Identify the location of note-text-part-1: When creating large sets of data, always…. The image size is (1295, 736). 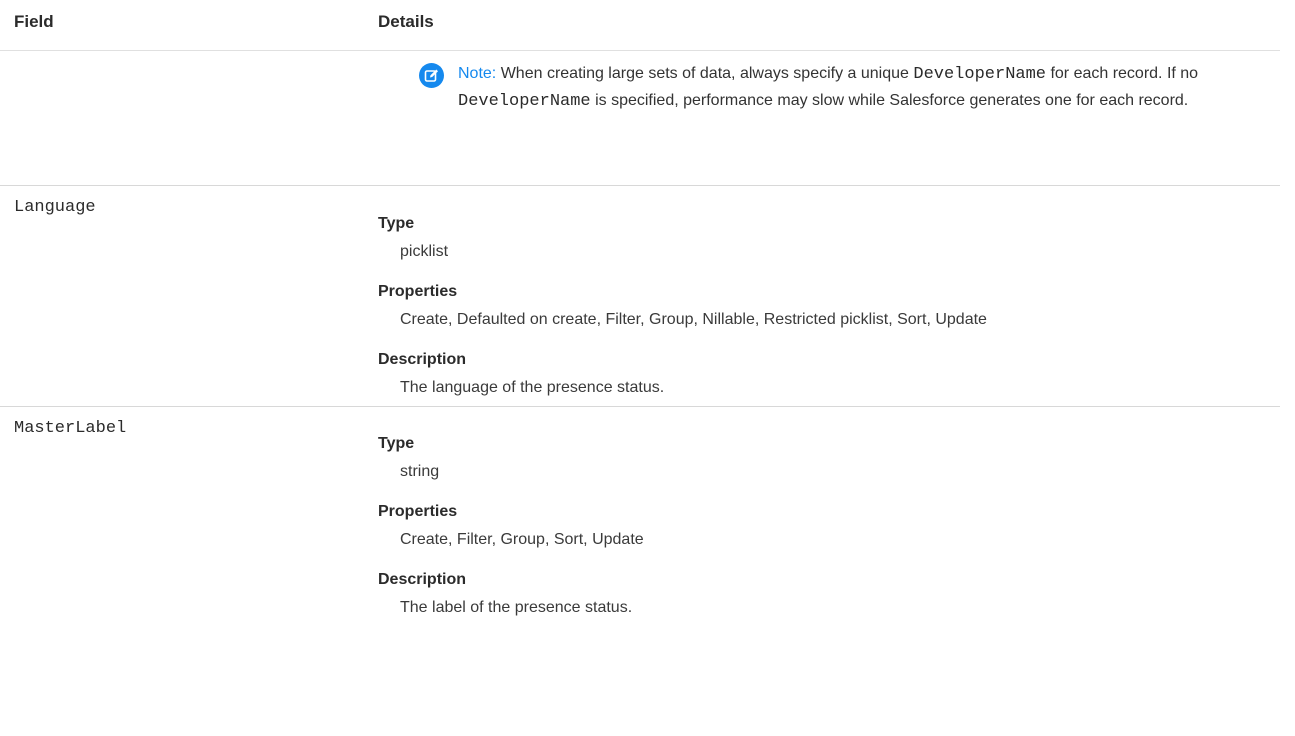
(705, 73).